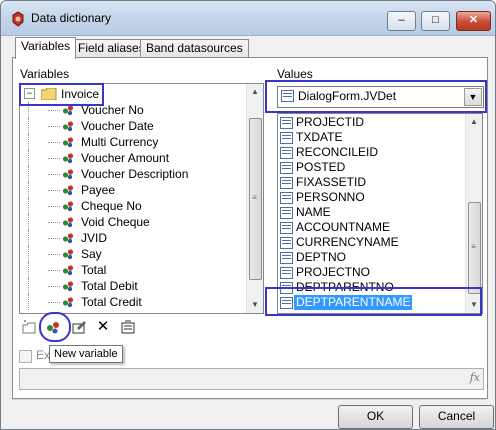  I want to click on expression-checkbox, so click(25, 356).